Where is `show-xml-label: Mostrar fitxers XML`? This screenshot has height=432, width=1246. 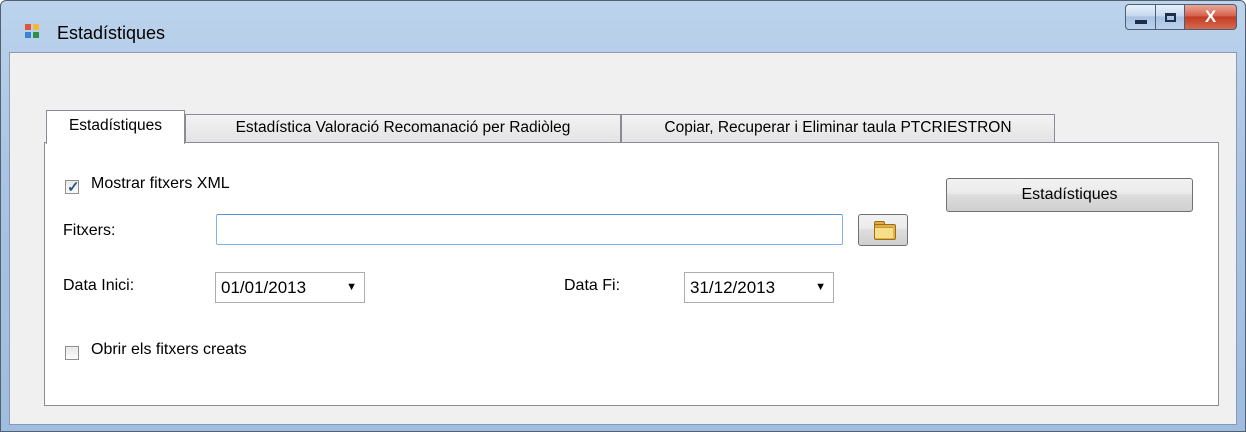
show-xml-label: Mostrar fitxers XML is located at coordinates (160, 183).